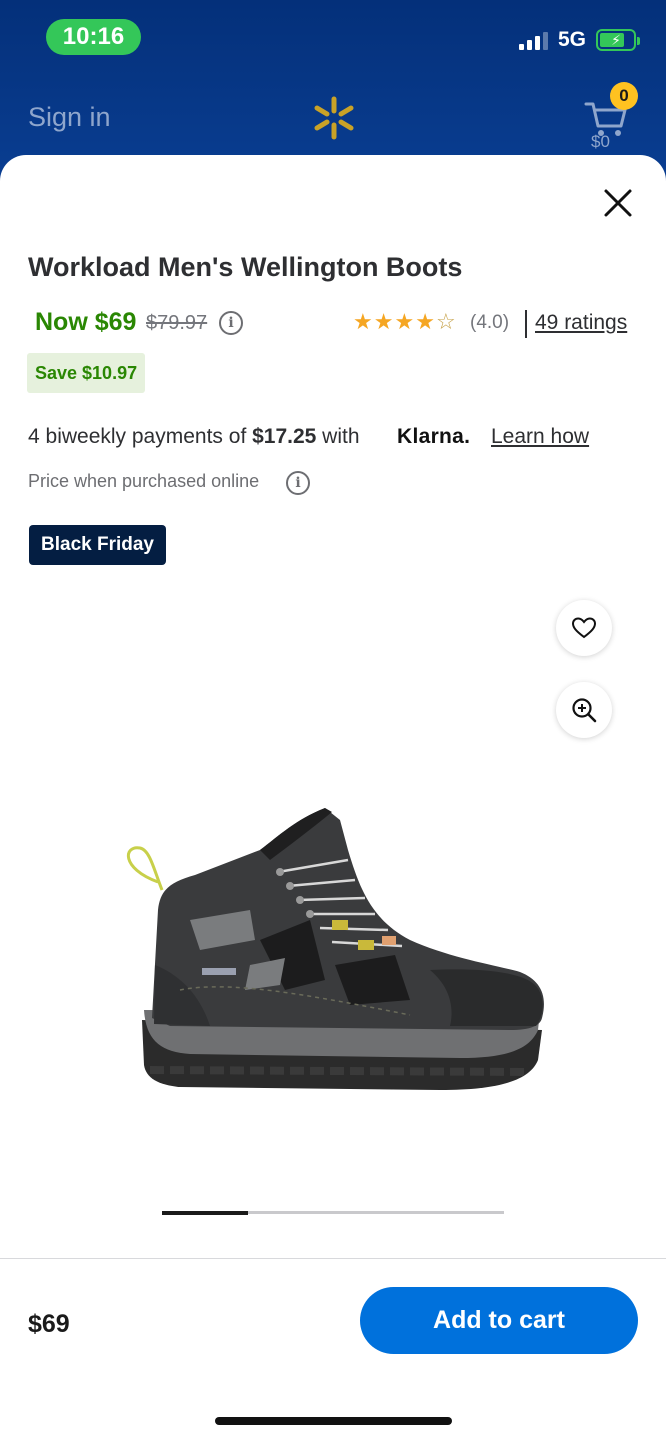 The width and height of the screenshot is (666, 1440). Describe the element at coordinates (581, 323) in the screenshot. I see `ratings-link: 49 ratings` at that location.